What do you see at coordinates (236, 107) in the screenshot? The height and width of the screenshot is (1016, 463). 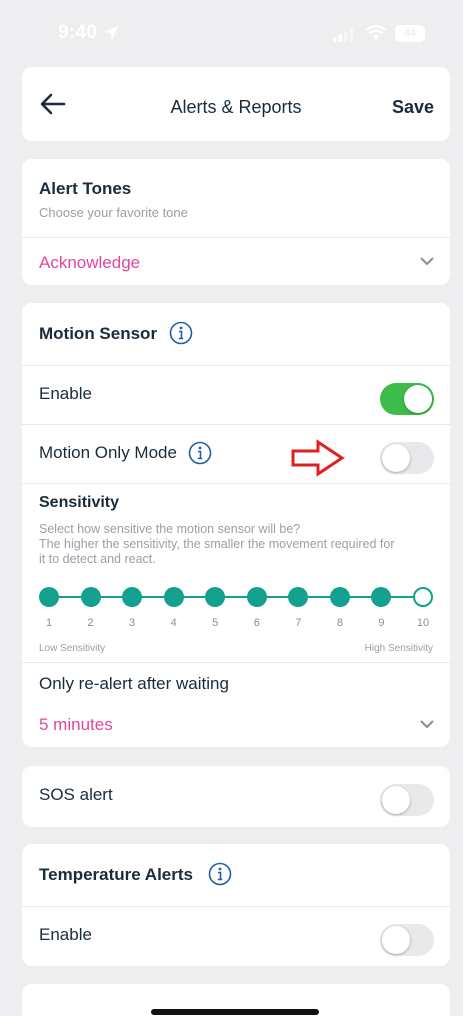 I see `page-title: Alerts & Reports` at bounding box center [236, 107].